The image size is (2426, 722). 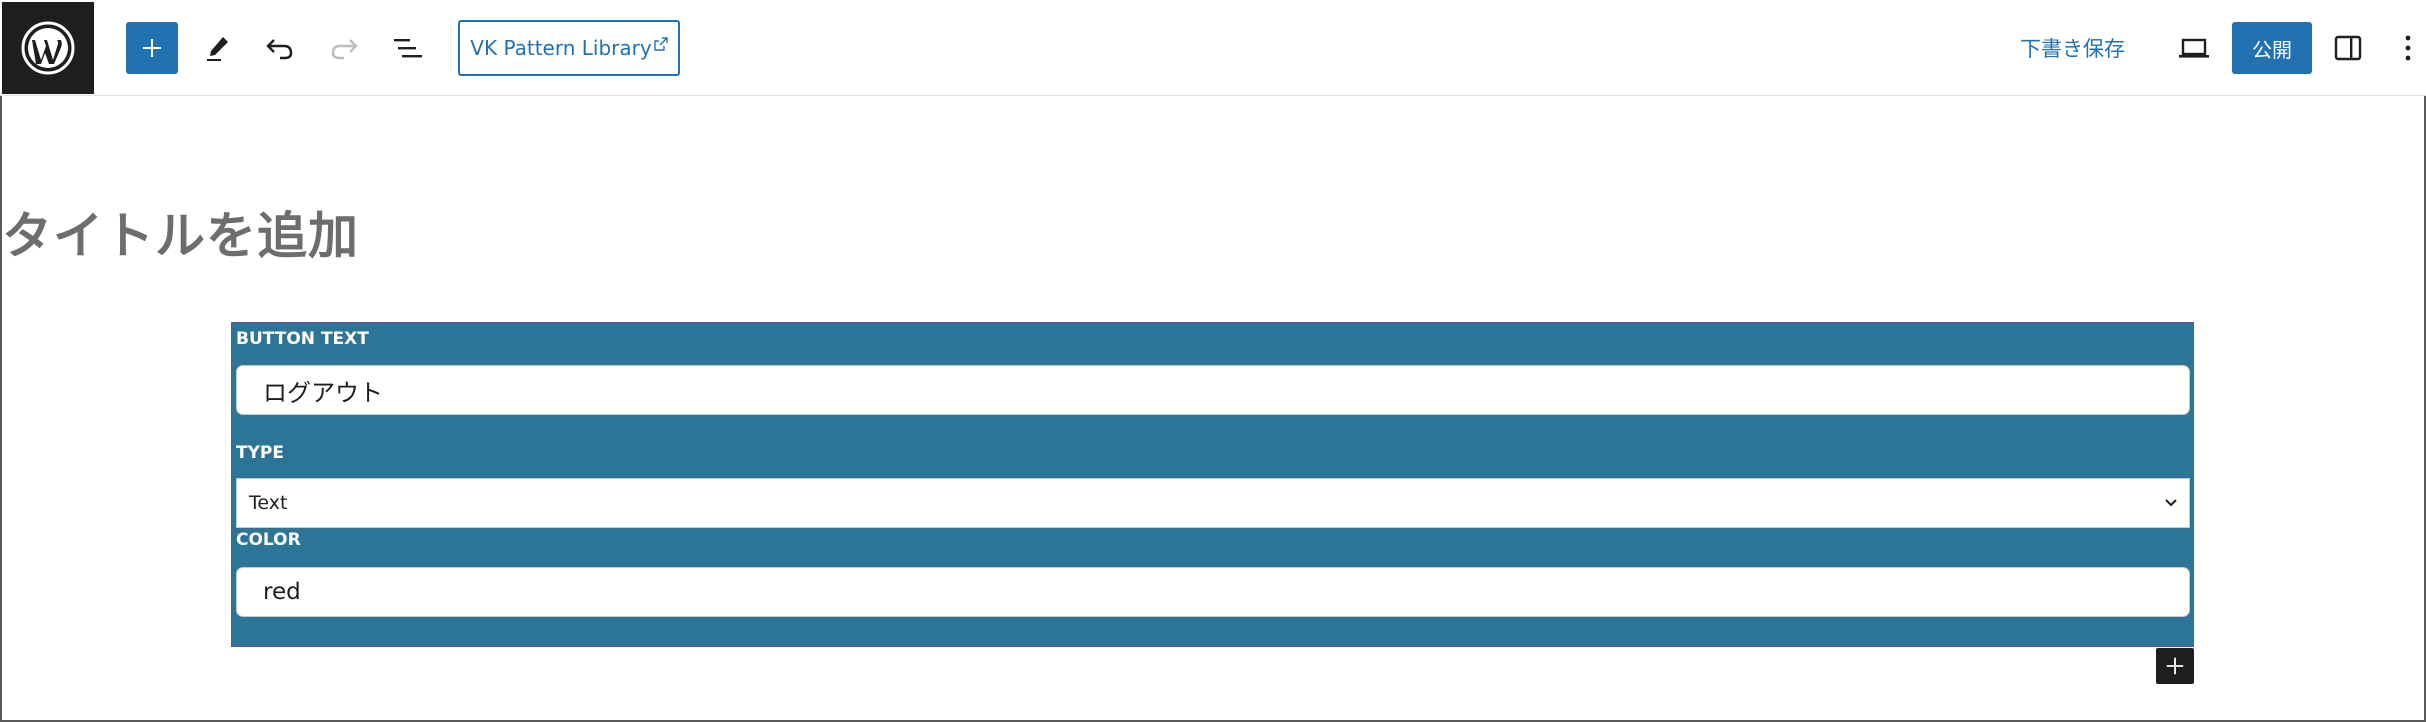 I want to click on chevron-down-icon, so click(x=2171, y=503).